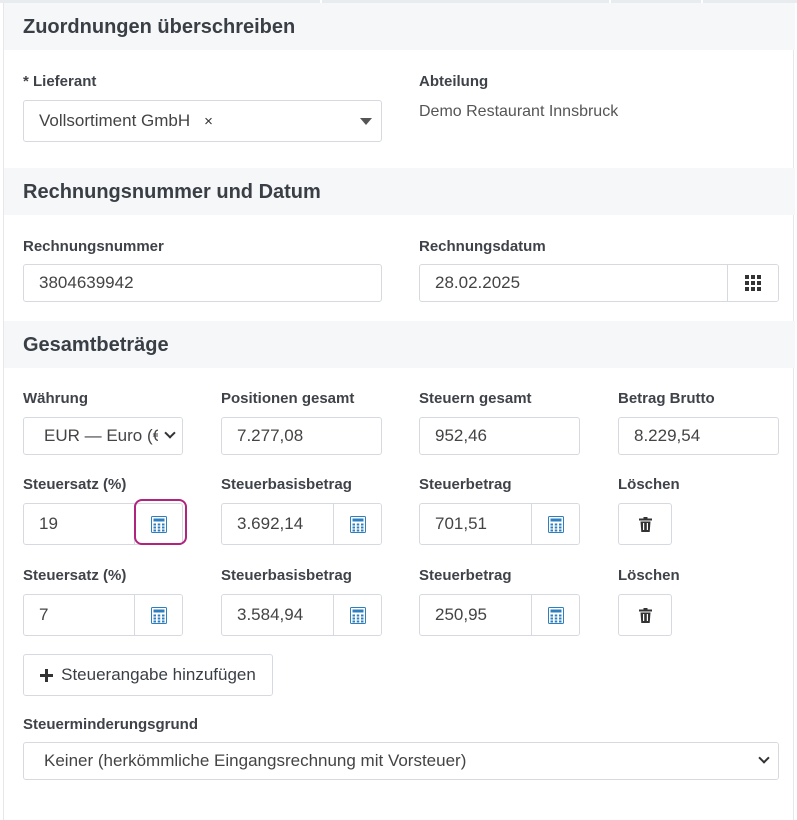  What do you see at coordinates (208, 121) in the screenshot?
I see `supplier-clear-icon: ×` at bounding box center [208, 121].